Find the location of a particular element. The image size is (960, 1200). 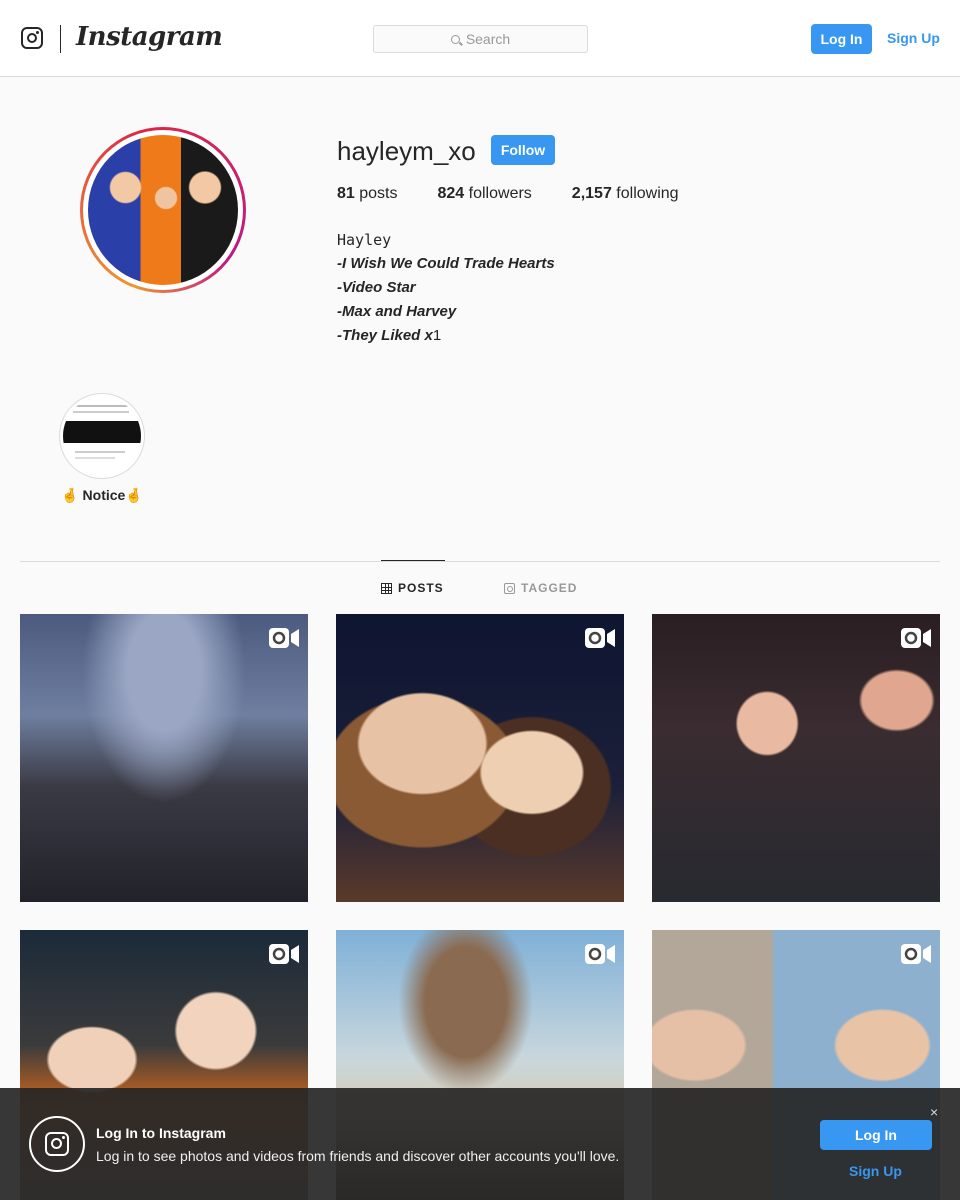

highlight-cover-image is located at coordinates (102, 436).